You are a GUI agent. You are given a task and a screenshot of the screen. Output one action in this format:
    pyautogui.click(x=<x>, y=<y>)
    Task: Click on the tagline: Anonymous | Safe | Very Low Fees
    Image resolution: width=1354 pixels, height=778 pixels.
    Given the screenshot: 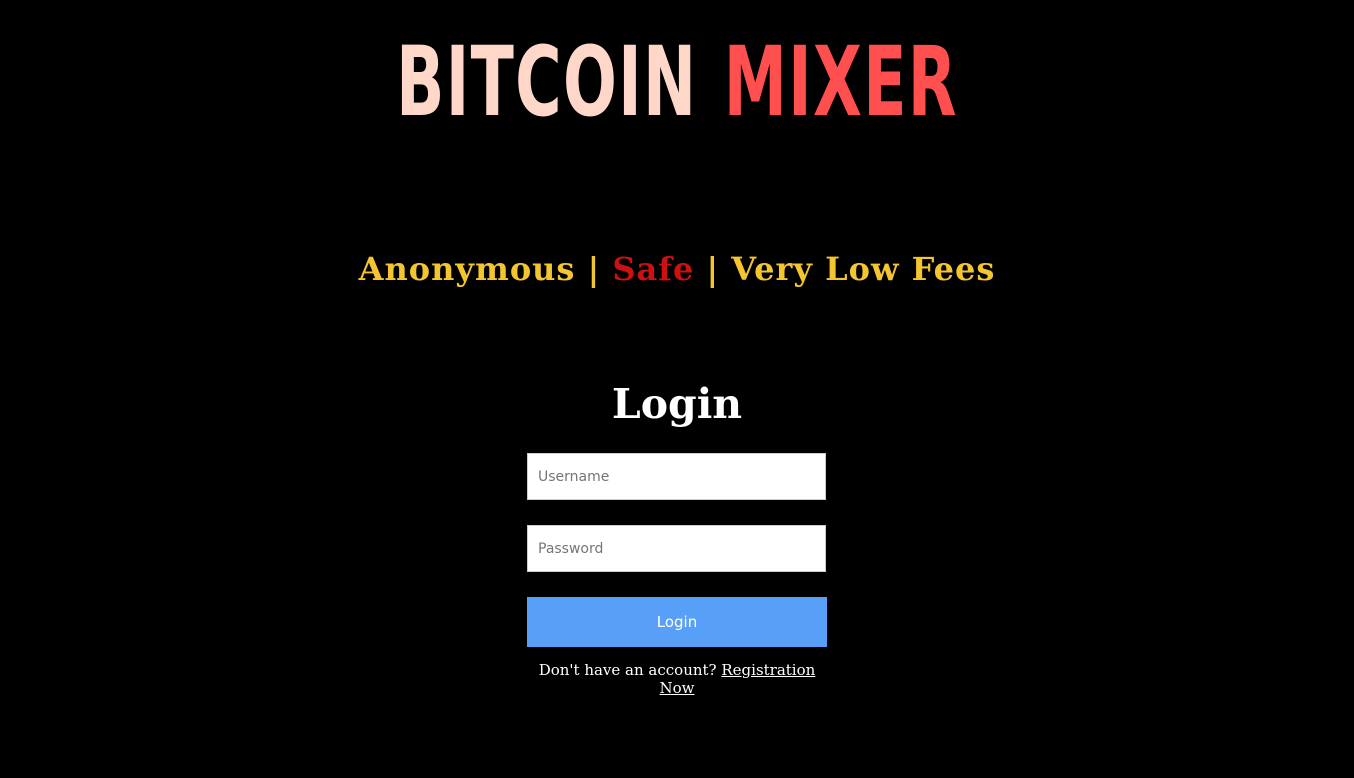 What is the action you would take?
    pyautogui.click(x=677, y=269)
    